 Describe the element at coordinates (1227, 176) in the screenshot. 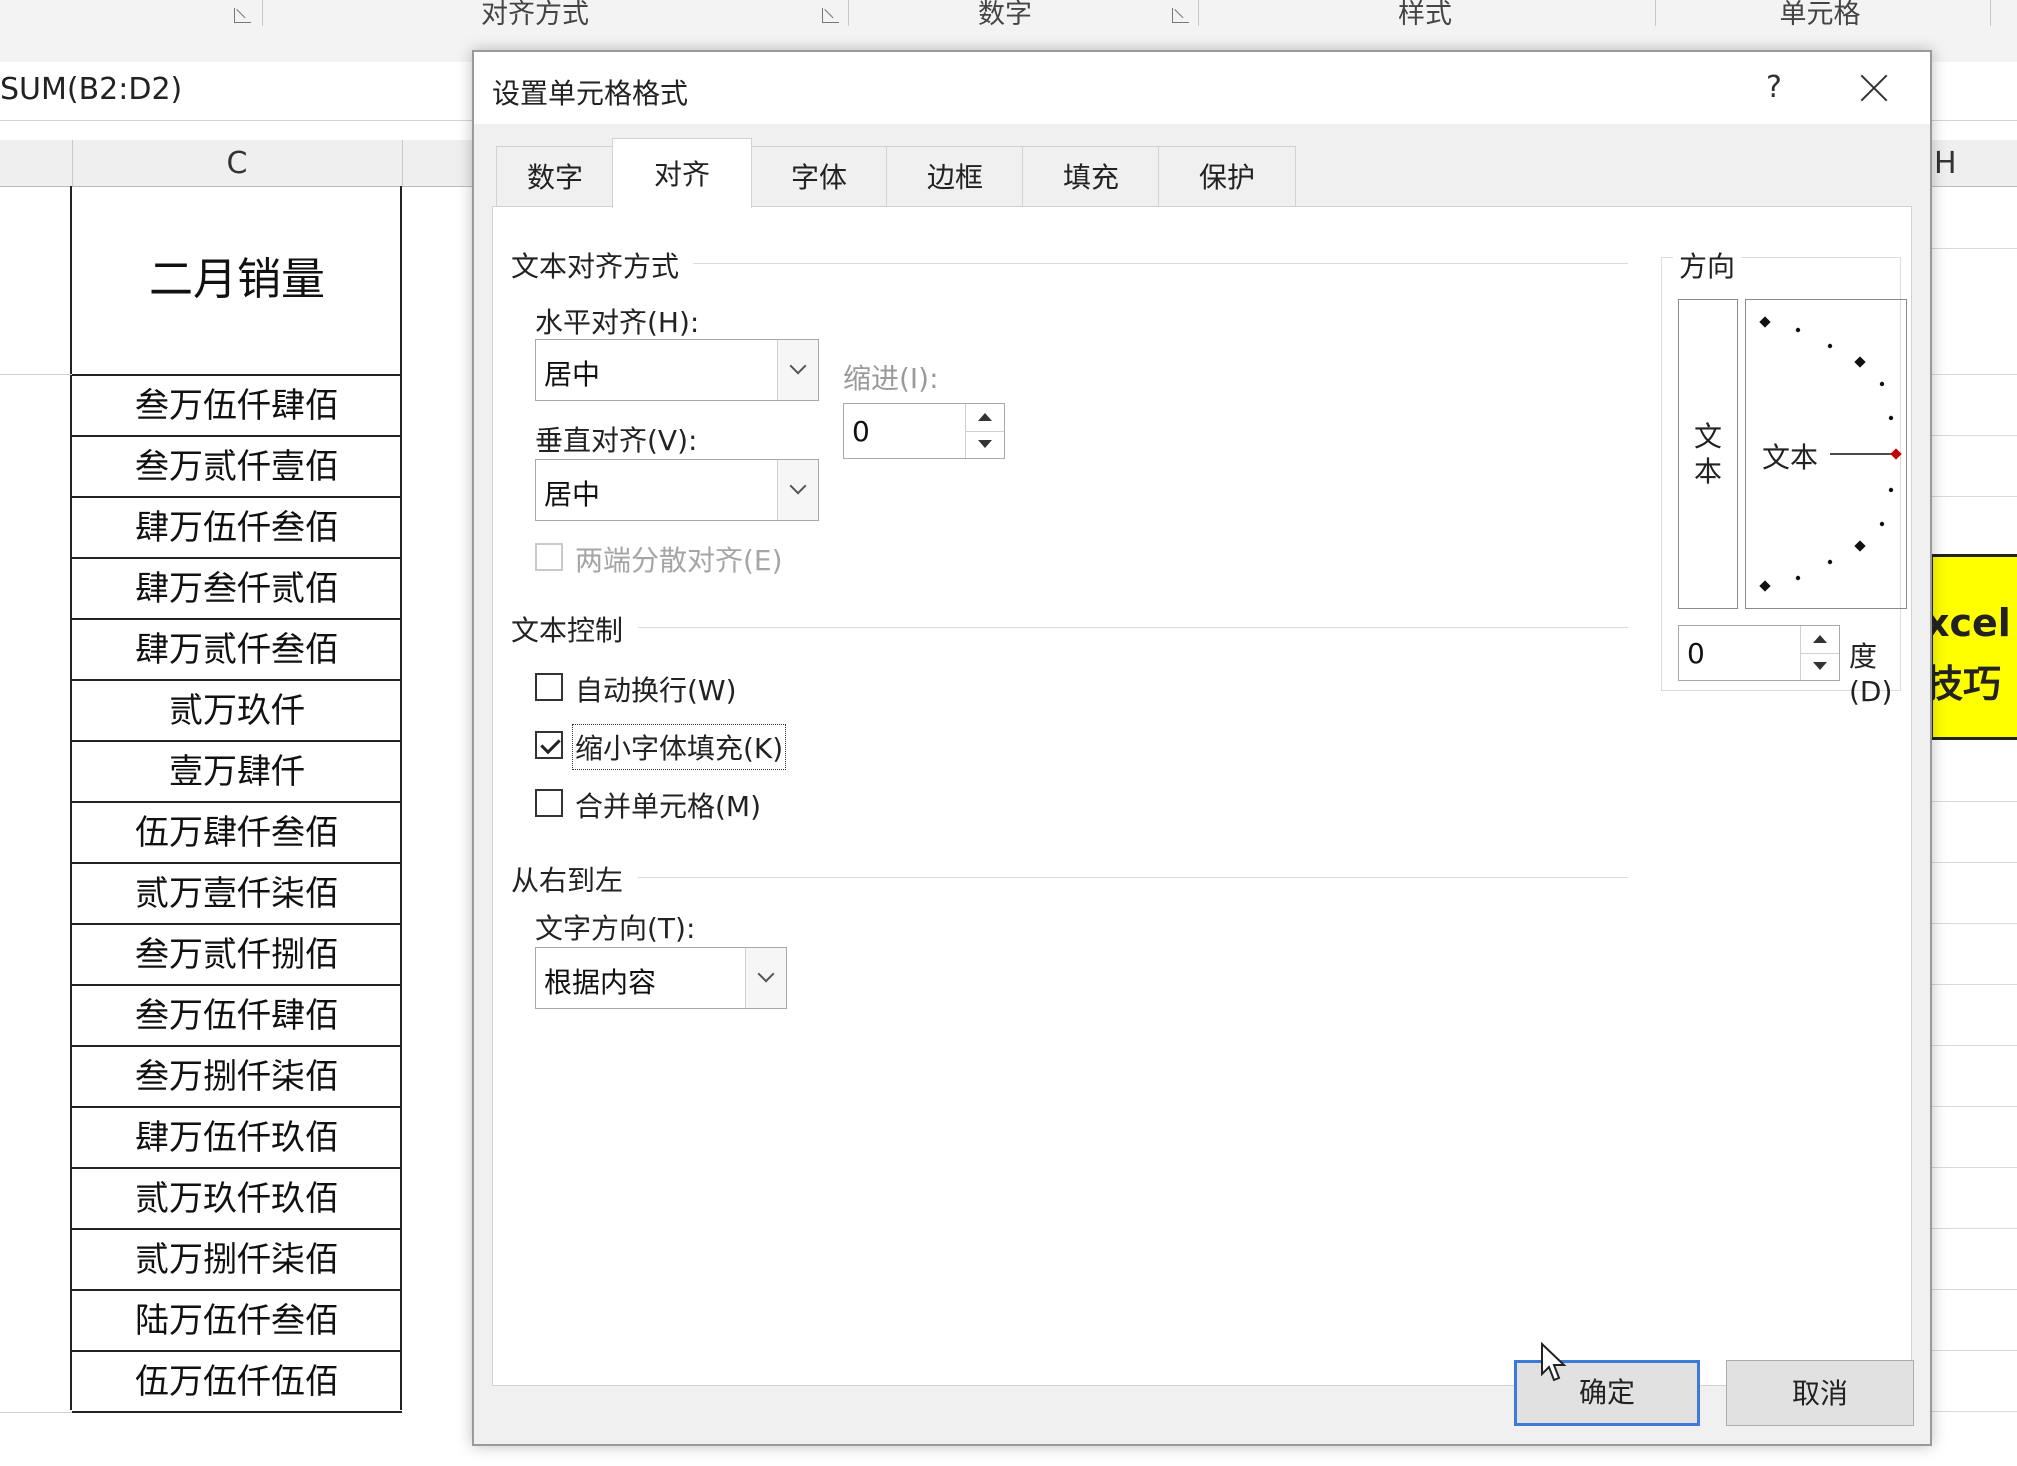

I see `tab-protection: 保护` at that location.